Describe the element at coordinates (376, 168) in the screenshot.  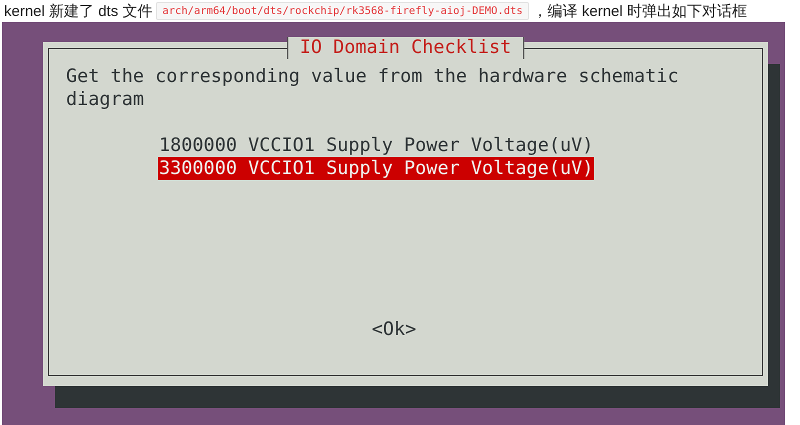
I see `option-item: 3300000 VCCIO1 Supply Power Voltage(uV)` at that location.